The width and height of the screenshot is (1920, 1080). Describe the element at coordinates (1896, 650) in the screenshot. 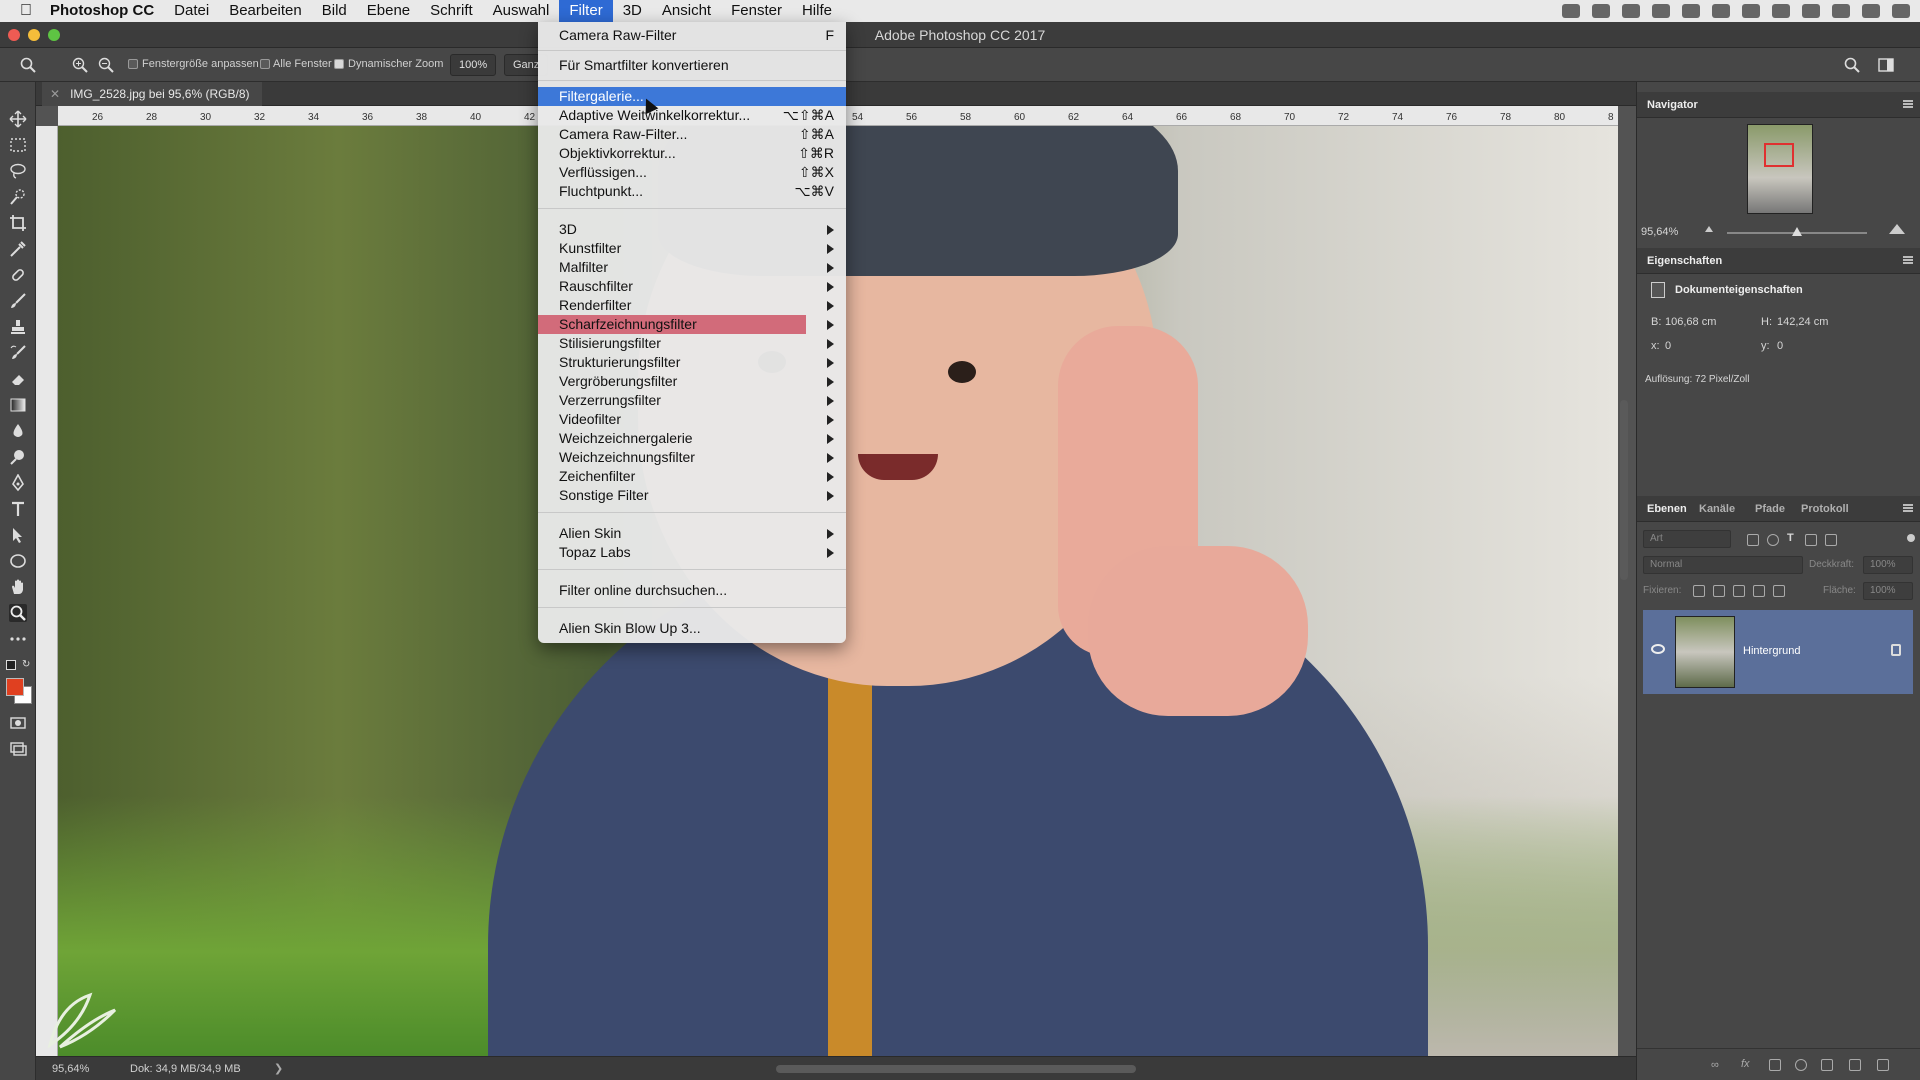

I see `layer-lock-icon` at that location.